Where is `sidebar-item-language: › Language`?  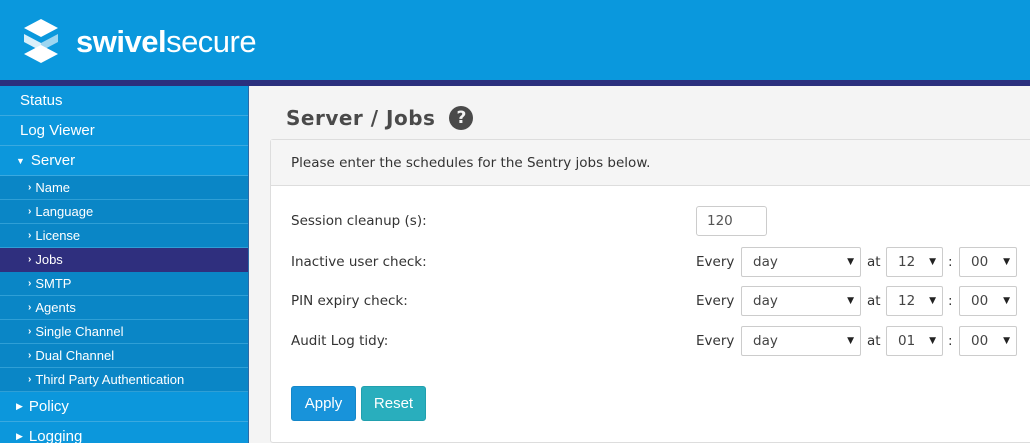 sidebar-item-language: › Language is located at coordinates (124, 212).